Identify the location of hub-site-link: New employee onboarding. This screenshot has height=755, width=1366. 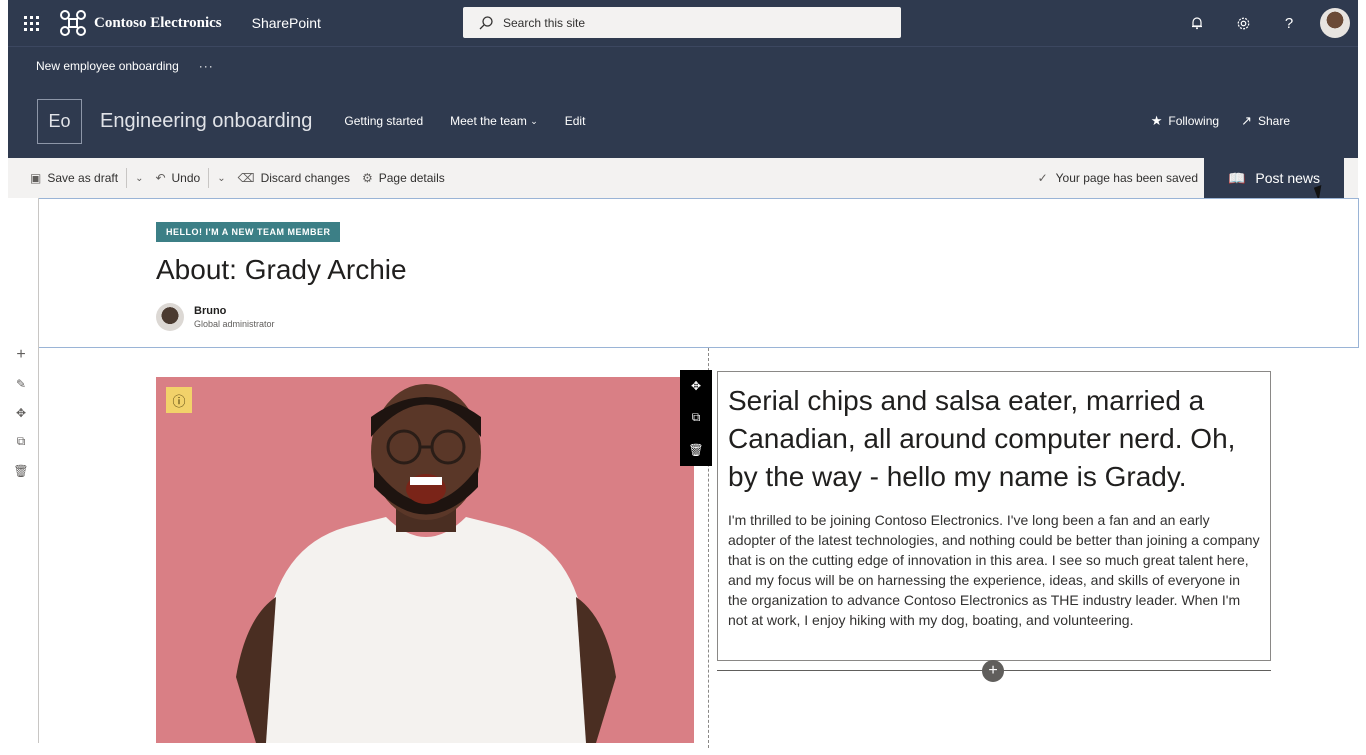
(107, 66).